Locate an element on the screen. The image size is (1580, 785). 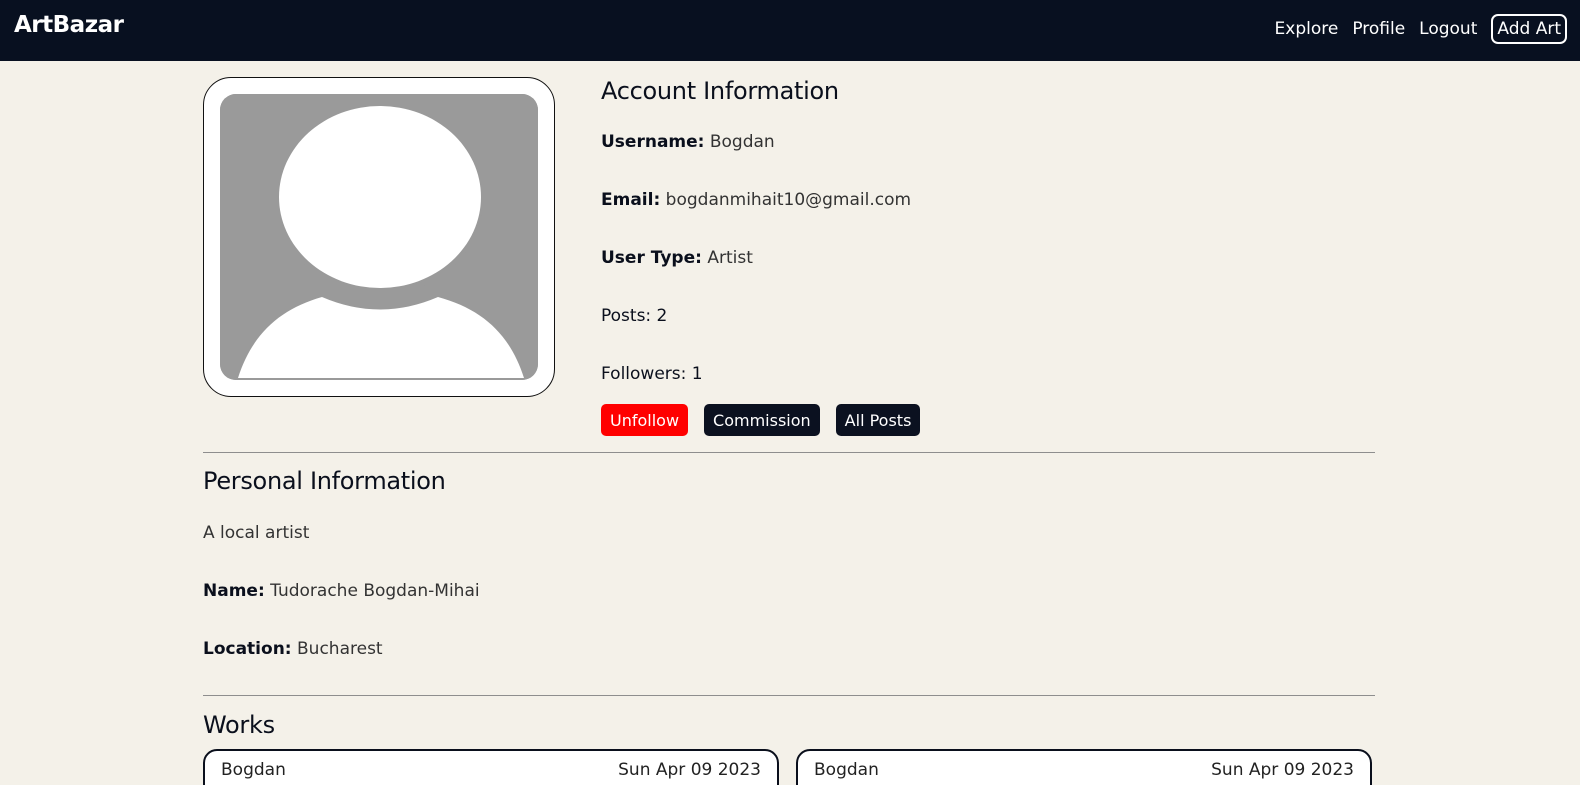
username-label: Username: is located at coordinates (653, 142).